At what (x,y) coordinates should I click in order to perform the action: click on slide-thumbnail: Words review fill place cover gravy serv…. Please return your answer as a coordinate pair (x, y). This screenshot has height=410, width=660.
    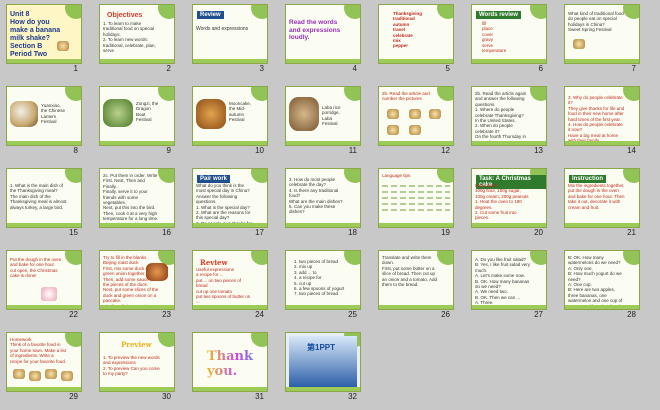
    Looking at the image, I should click on (506, 38).